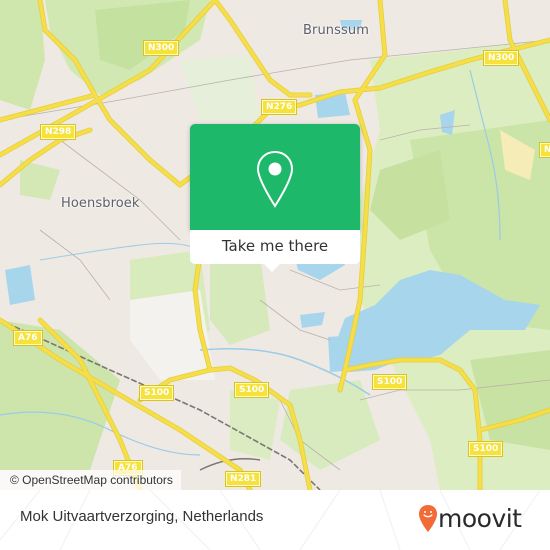  Describe the element at coordinates (544, 150) in the screenshot. I see `road-shield-partial: N` at that location.